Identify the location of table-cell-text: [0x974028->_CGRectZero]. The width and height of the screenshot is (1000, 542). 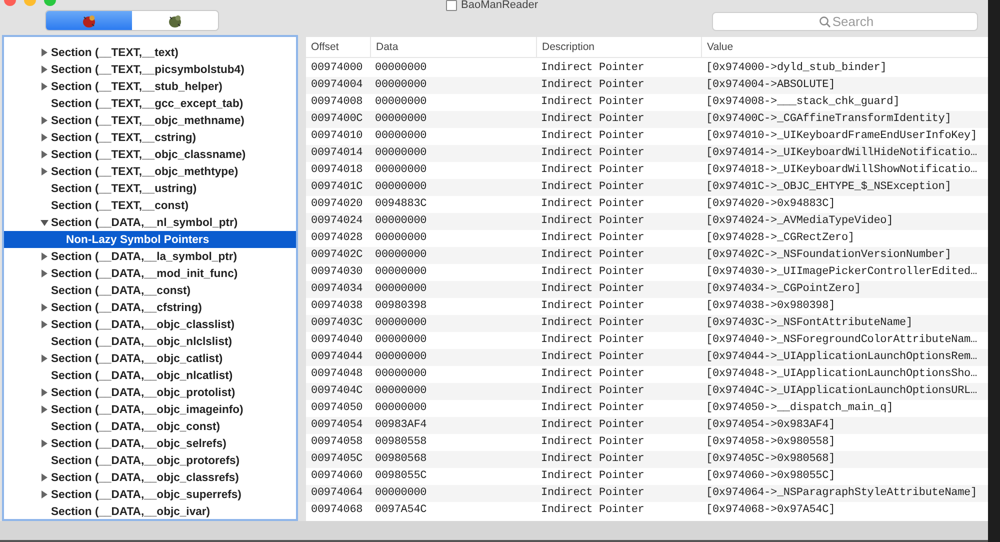
(780, 238).